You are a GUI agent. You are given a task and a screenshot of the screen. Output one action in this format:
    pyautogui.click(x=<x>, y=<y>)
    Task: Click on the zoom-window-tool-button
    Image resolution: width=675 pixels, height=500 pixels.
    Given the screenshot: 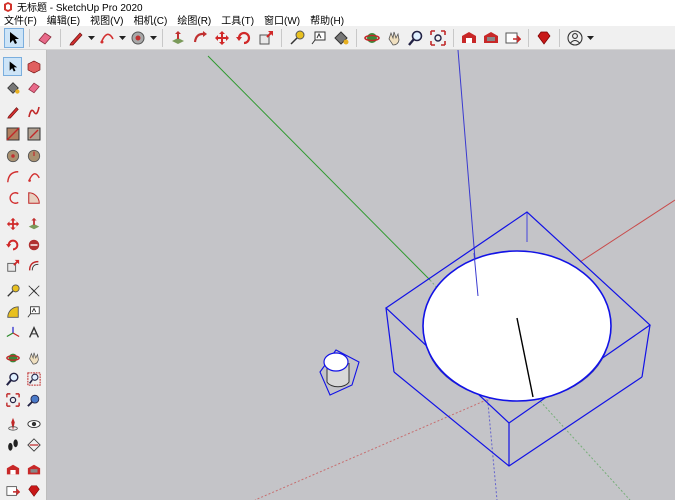 What is the action you would take?
    pyautogui.click(x=33, y=378)
    